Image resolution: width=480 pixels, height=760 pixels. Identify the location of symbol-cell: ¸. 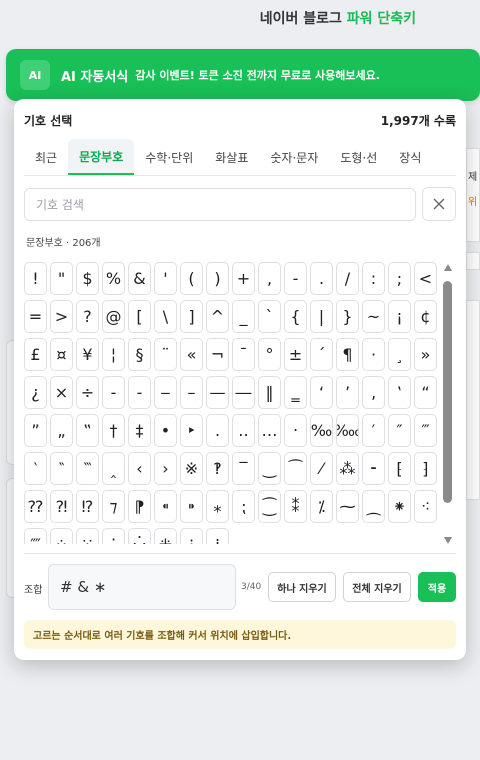
(399, 354).